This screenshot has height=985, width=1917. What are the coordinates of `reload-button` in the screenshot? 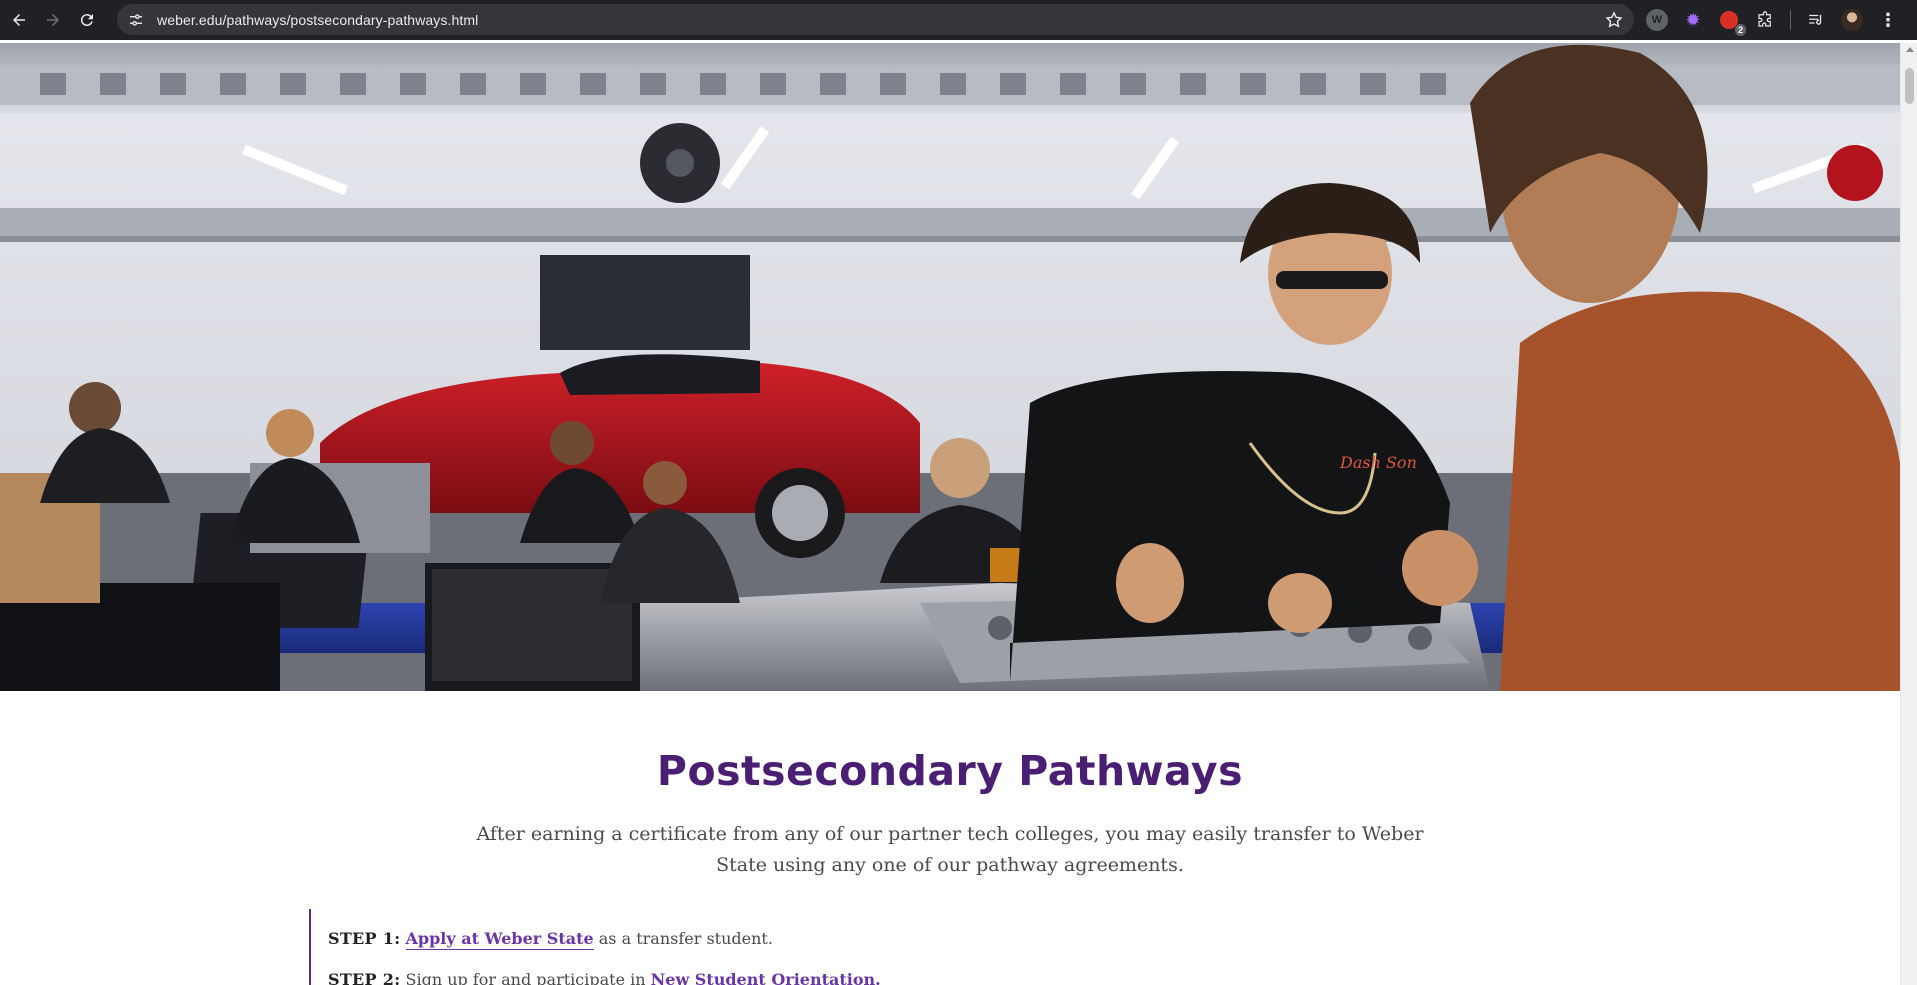 It's located at (87, 20).